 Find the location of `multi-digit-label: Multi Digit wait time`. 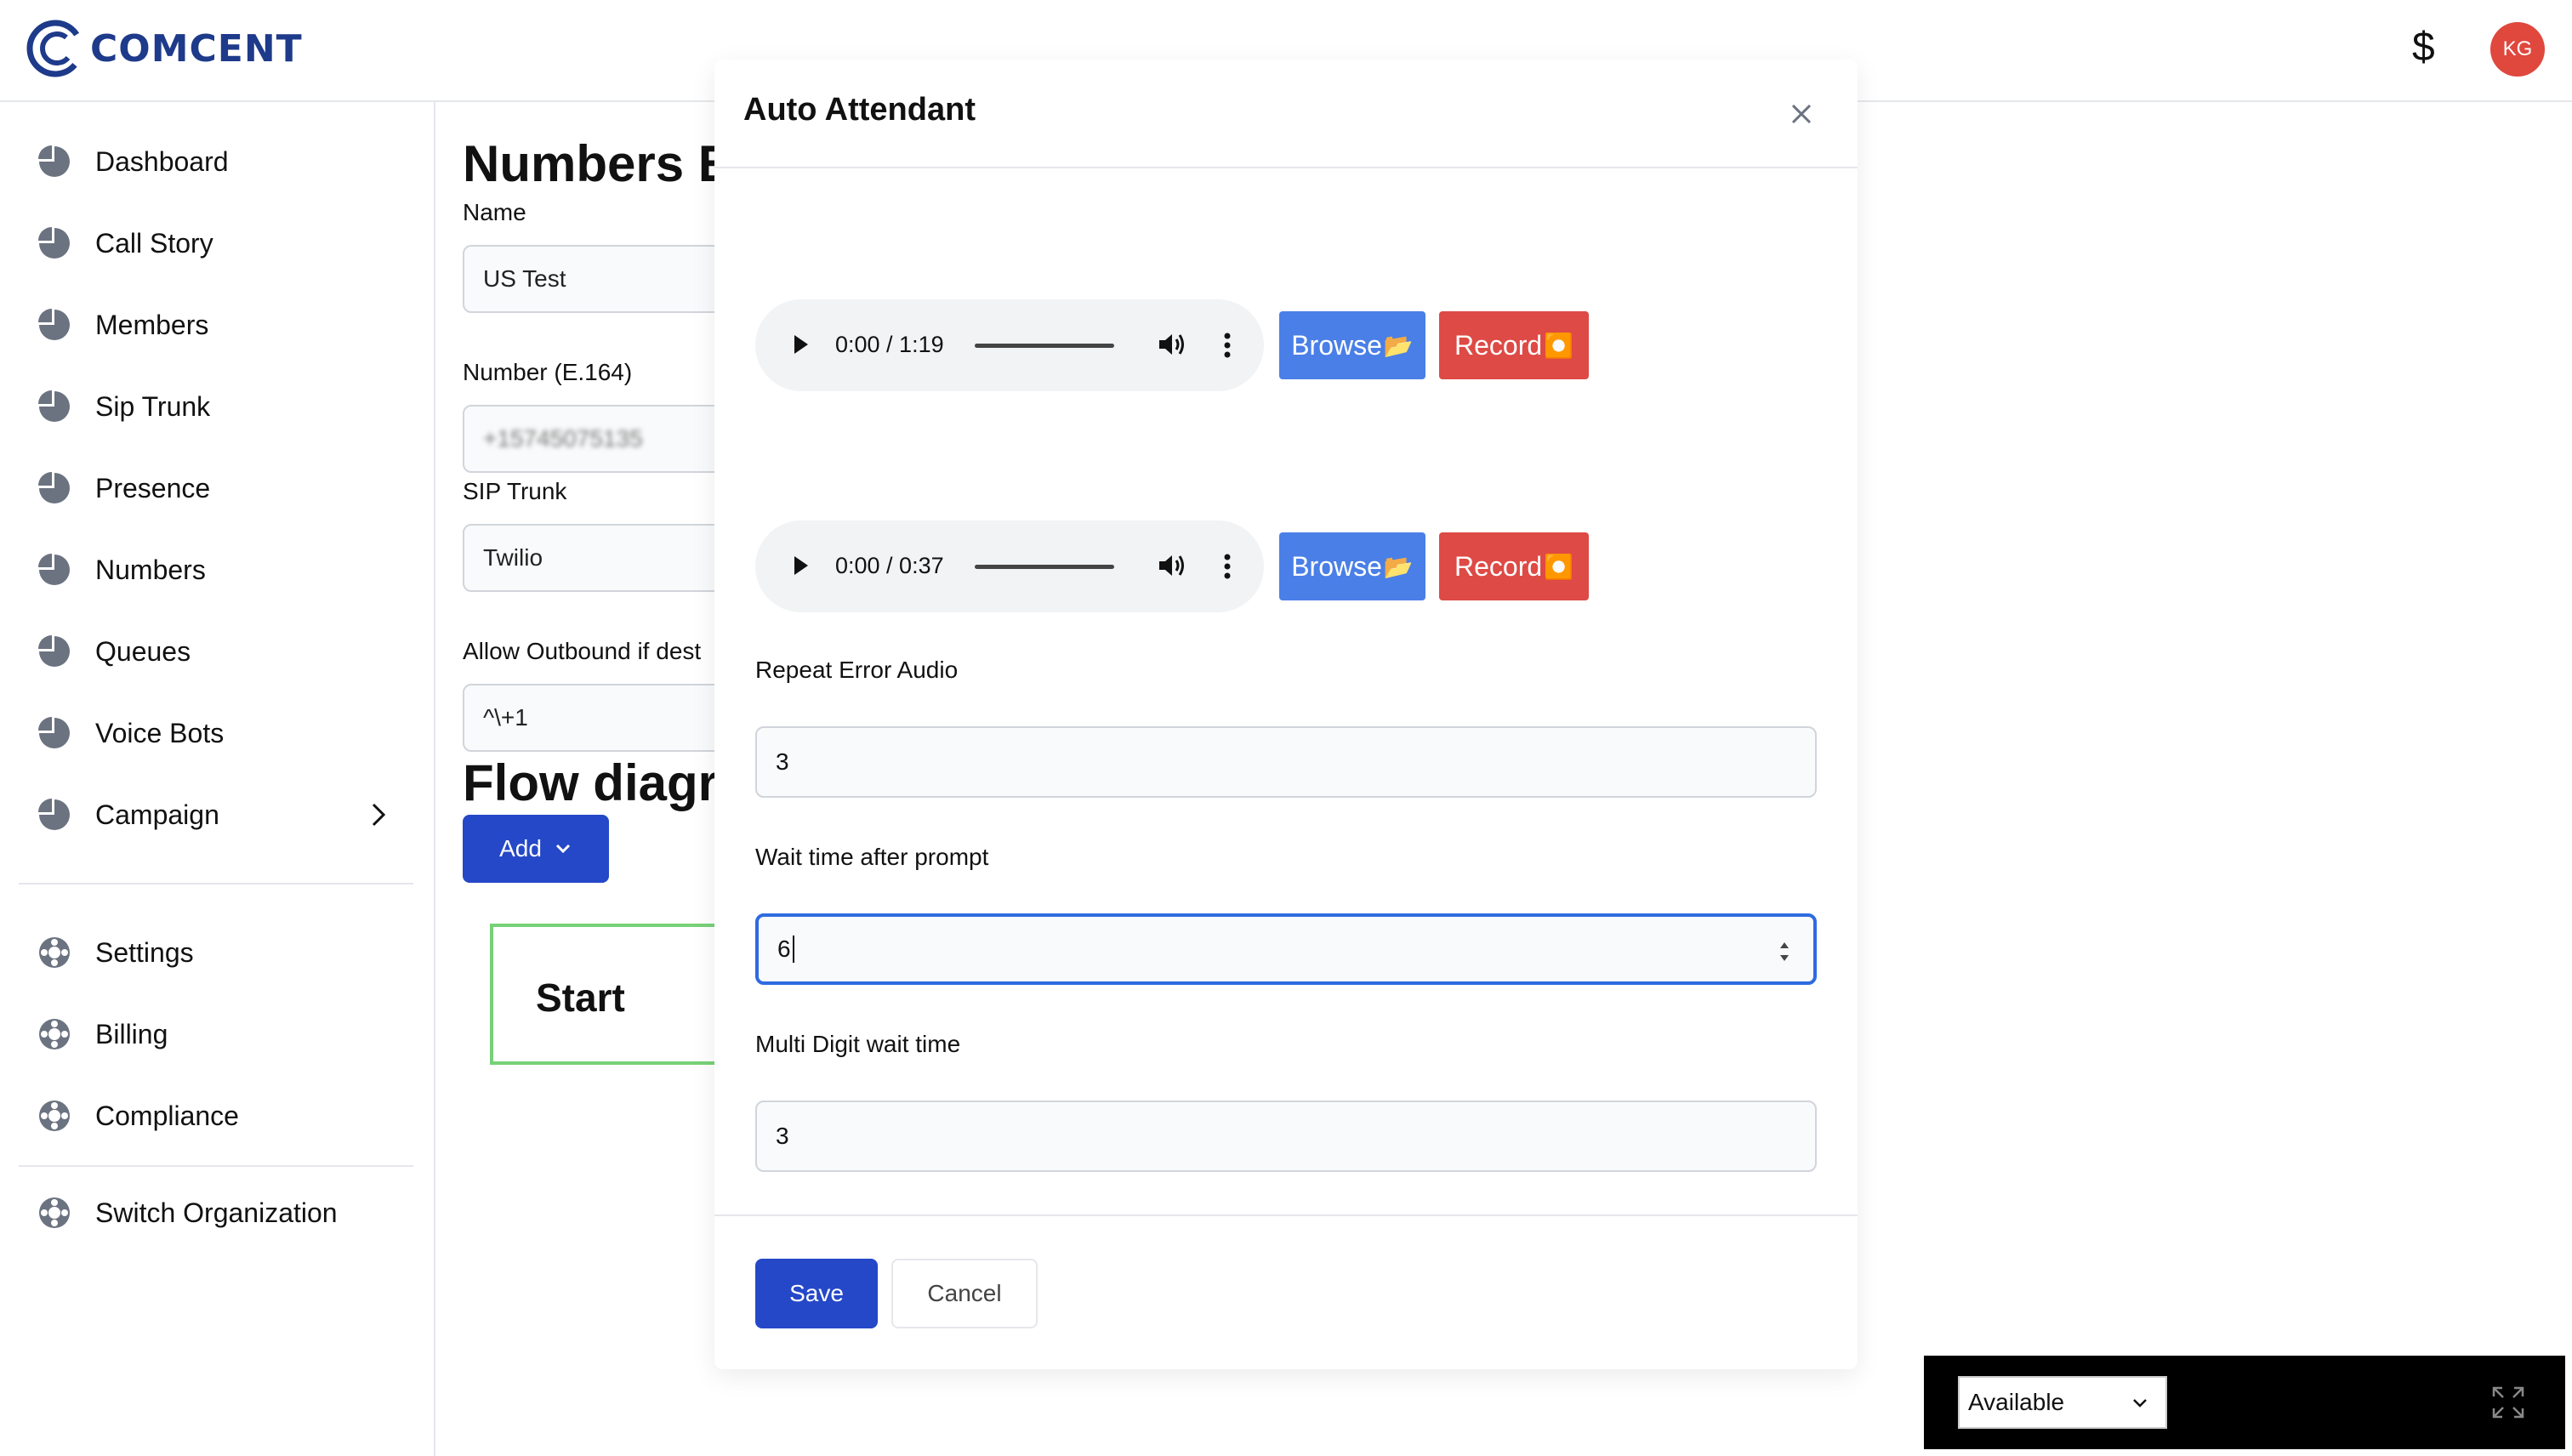

multi-digit-label: Multi Digit wait time is located at coordinates (858, 1044).